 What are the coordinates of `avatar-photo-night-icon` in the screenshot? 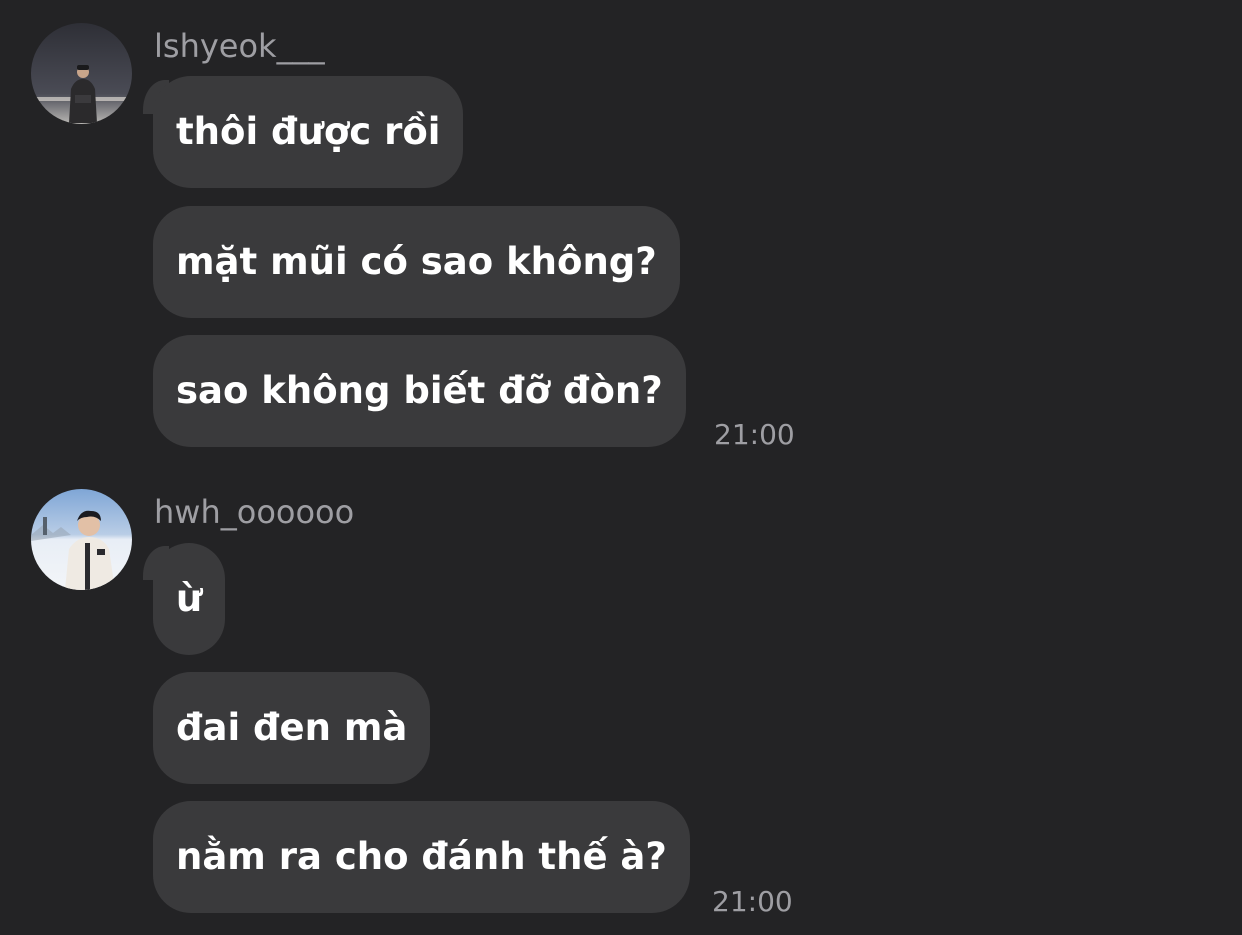 It's located at (81, 73).